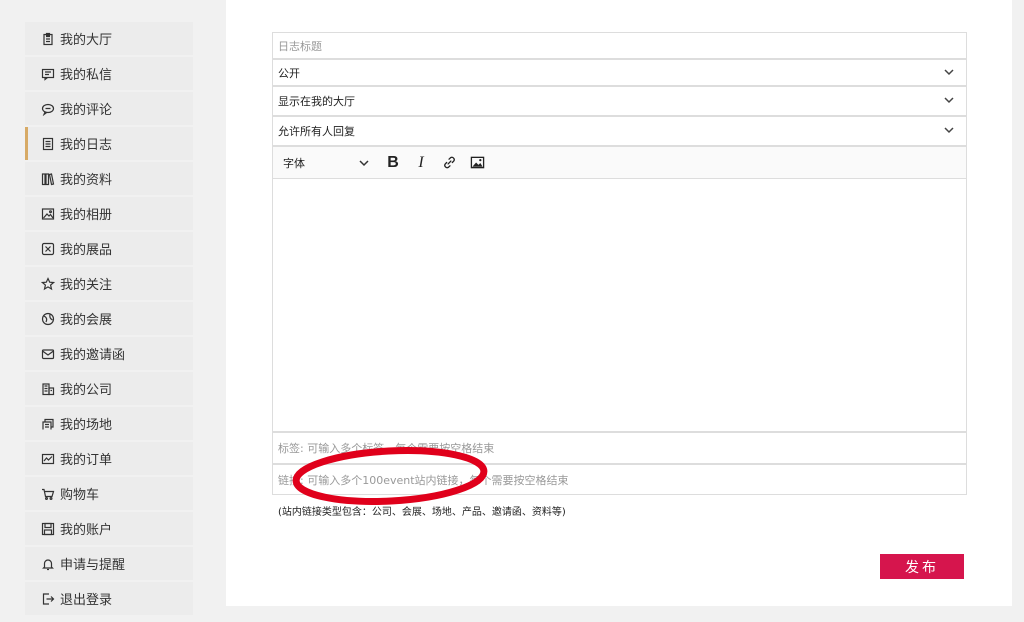  What do you see at coordinates (86, 40) in the screenshot?
I see `sidebar-item-label: 我的大厅` at bounding box center [86, 40].